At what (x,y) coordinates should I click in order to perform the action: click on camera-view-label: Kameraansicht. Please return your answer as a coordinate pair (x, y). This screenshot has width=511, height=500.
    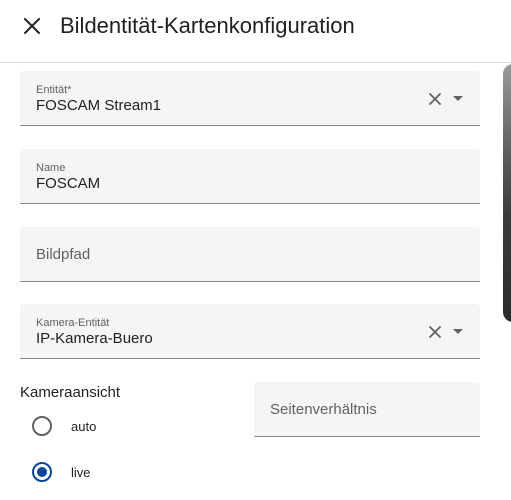
    Looking at the image, I should click on (70, 392).